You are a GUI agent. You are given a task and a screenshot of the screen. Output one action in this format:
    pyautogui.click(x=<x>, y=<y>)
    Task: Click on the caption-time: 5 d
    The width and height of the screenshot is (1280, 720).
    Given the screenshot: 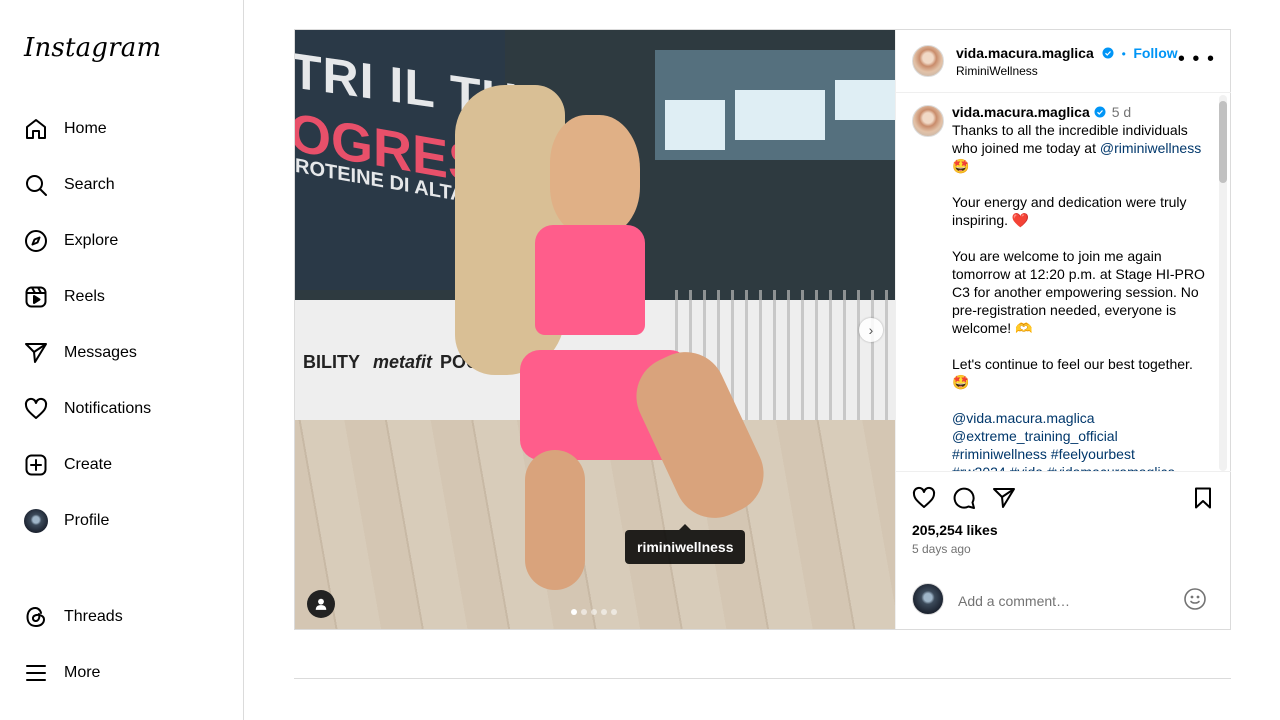 What is the action you would take?
    pyautogui.click(x=1121, y=112)
    